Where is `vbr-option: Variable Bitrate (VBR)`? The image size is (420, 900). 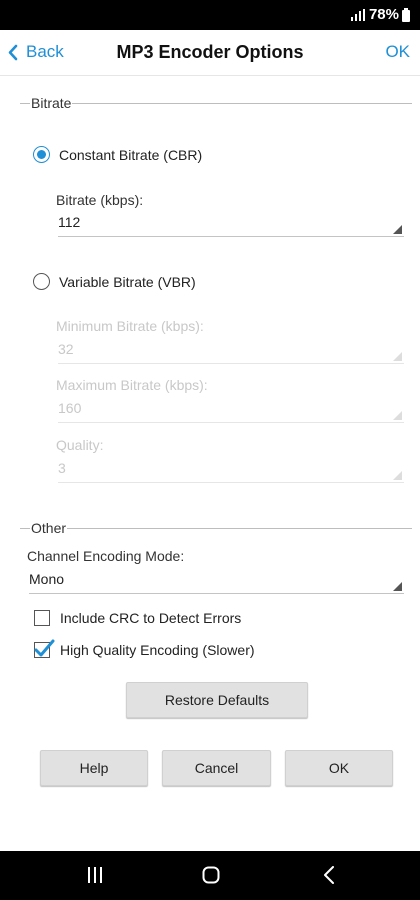 vbr-option: Variable Bitrate (VBR) is located at coordinates (114, 281).